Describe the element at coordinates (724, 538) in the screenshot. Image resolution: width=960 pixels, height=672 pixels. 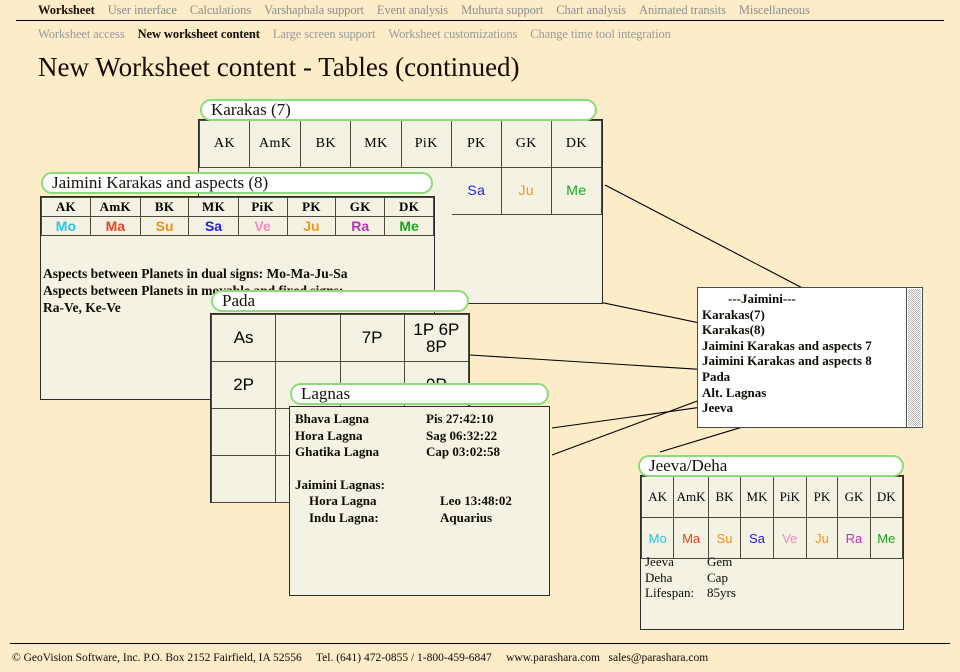
I see `planet-cell: Su` at that location.